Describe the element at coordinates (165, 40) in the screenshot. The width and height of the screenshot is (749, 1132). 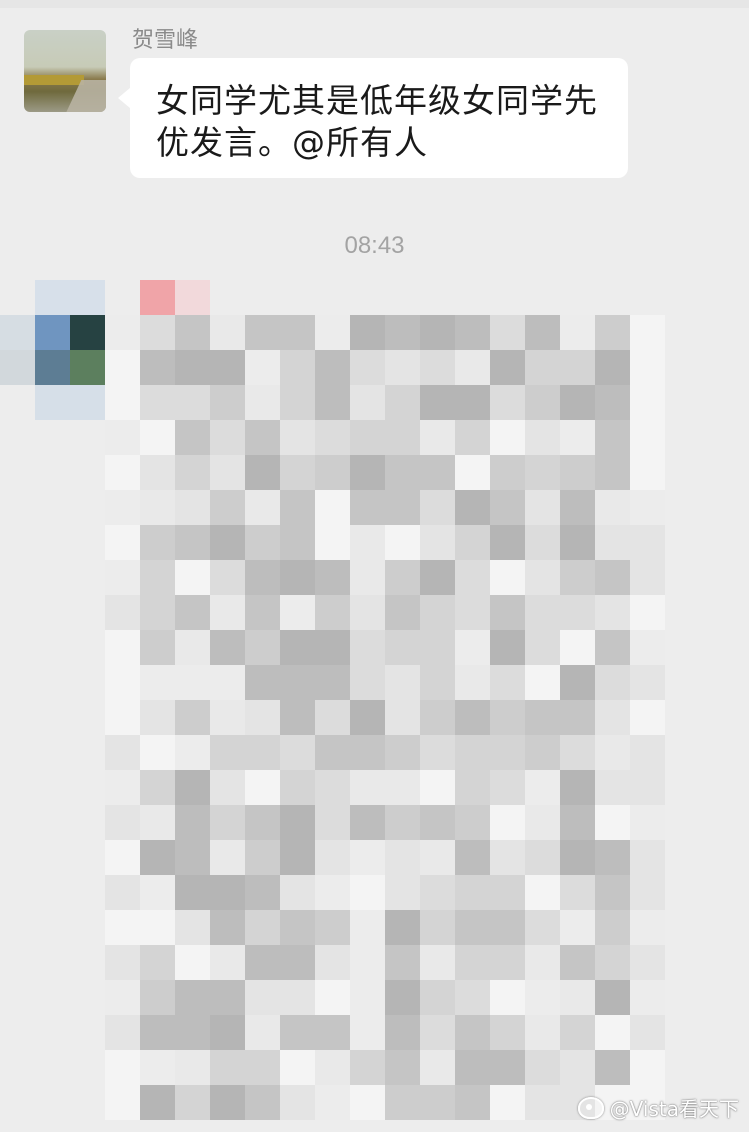
I see `sender-name: 贺雪峰` at that location.